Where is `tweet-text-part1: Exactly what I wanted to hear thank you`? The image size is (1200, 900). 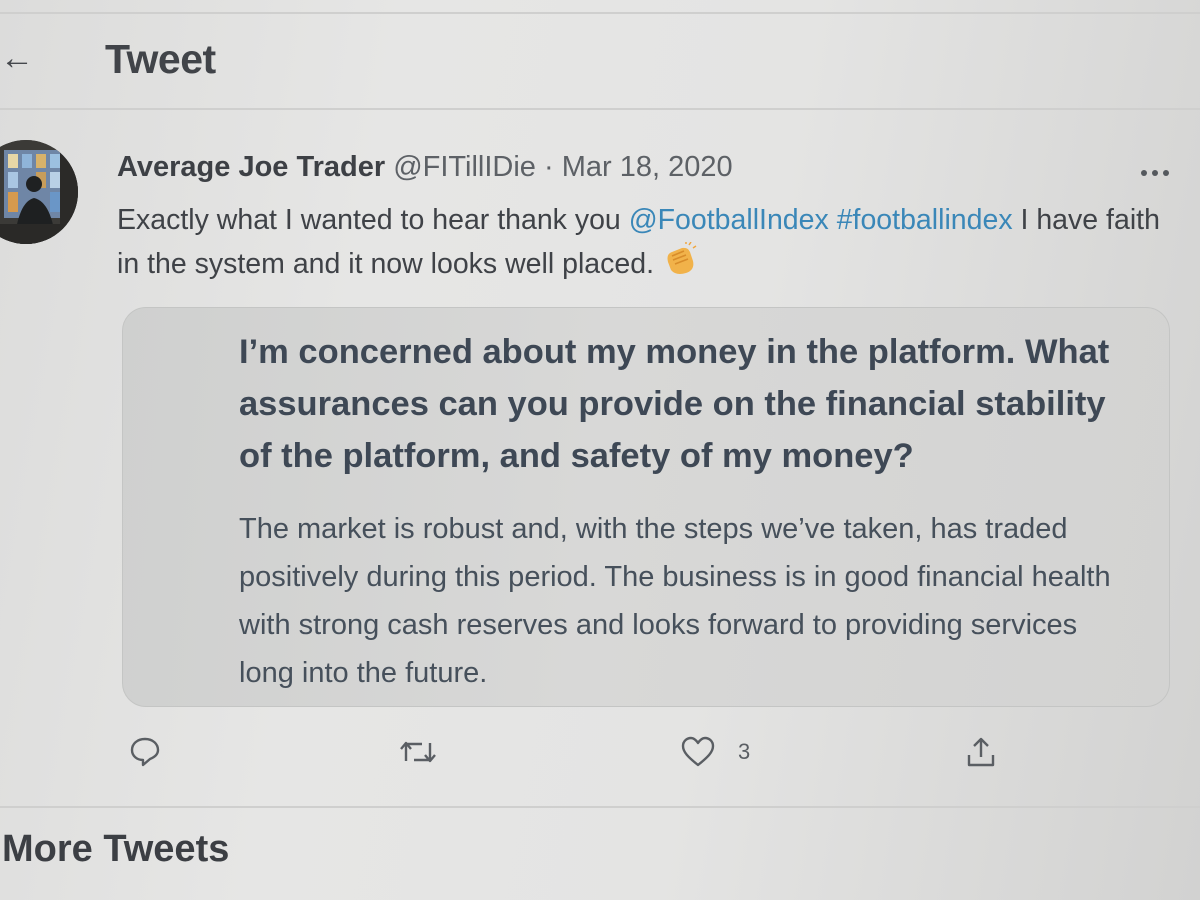 tweet-text-part1: Exactly what I wanted to hear thank you is located at coordinates (373, 220).